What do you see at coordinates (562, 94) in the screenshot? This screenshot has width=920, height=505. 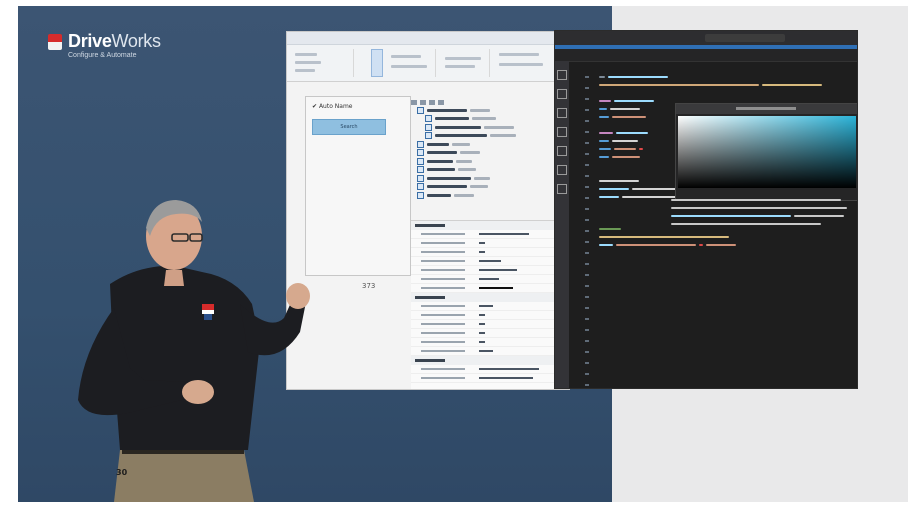 I see `search-icon` at bounding box center [562, 94].